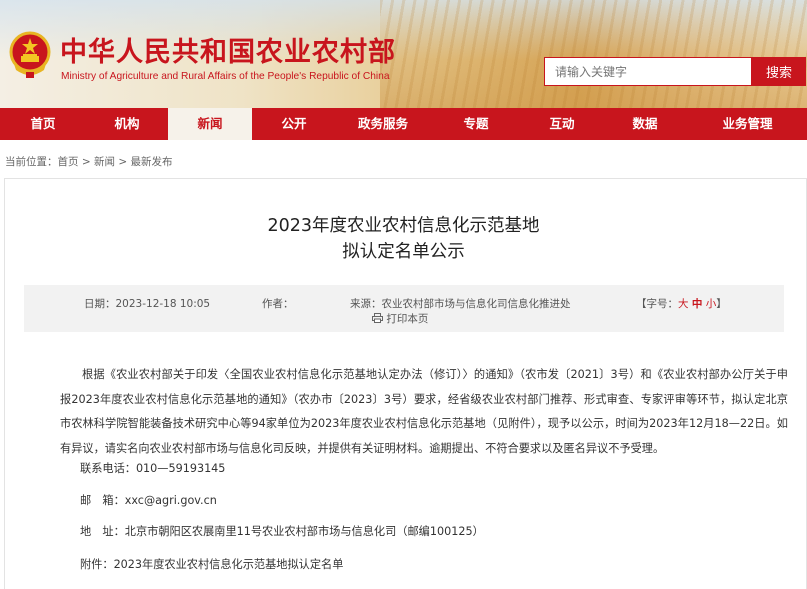 The height and width of the screenshot is (589, 807). I want to click on font-size-large-link: 大, so click(683, 304).